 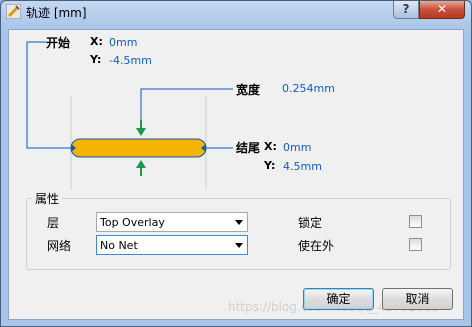 What do you see at coordinates (248, 90) in the screenshot?
I see `width-label: 宽度` at bounding box center [248, 90].